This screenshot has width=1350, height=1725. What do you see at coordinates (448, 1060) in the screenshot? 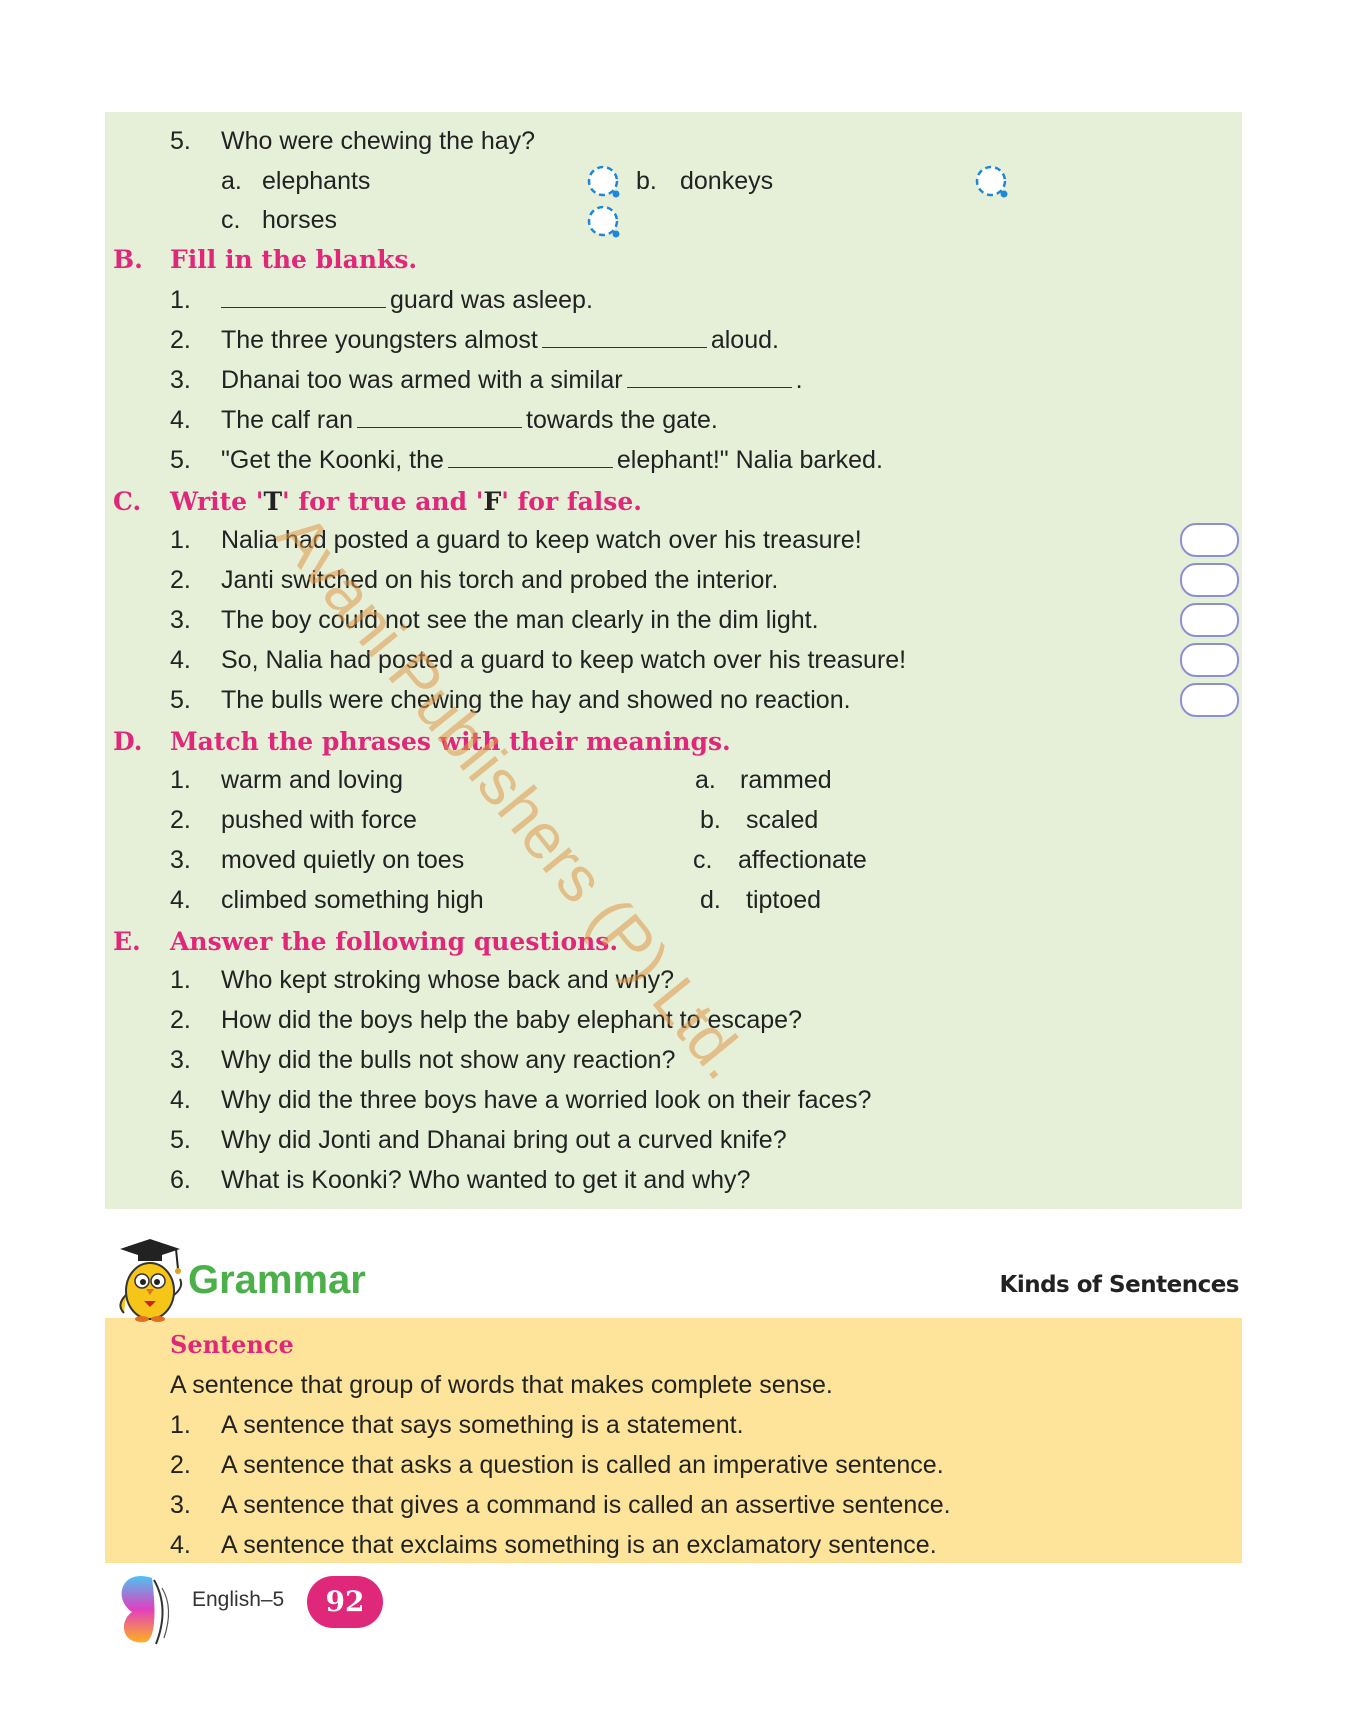
I see `question-text: Why did the bulls not show any reaction?` at bounding box center [448, 1060].